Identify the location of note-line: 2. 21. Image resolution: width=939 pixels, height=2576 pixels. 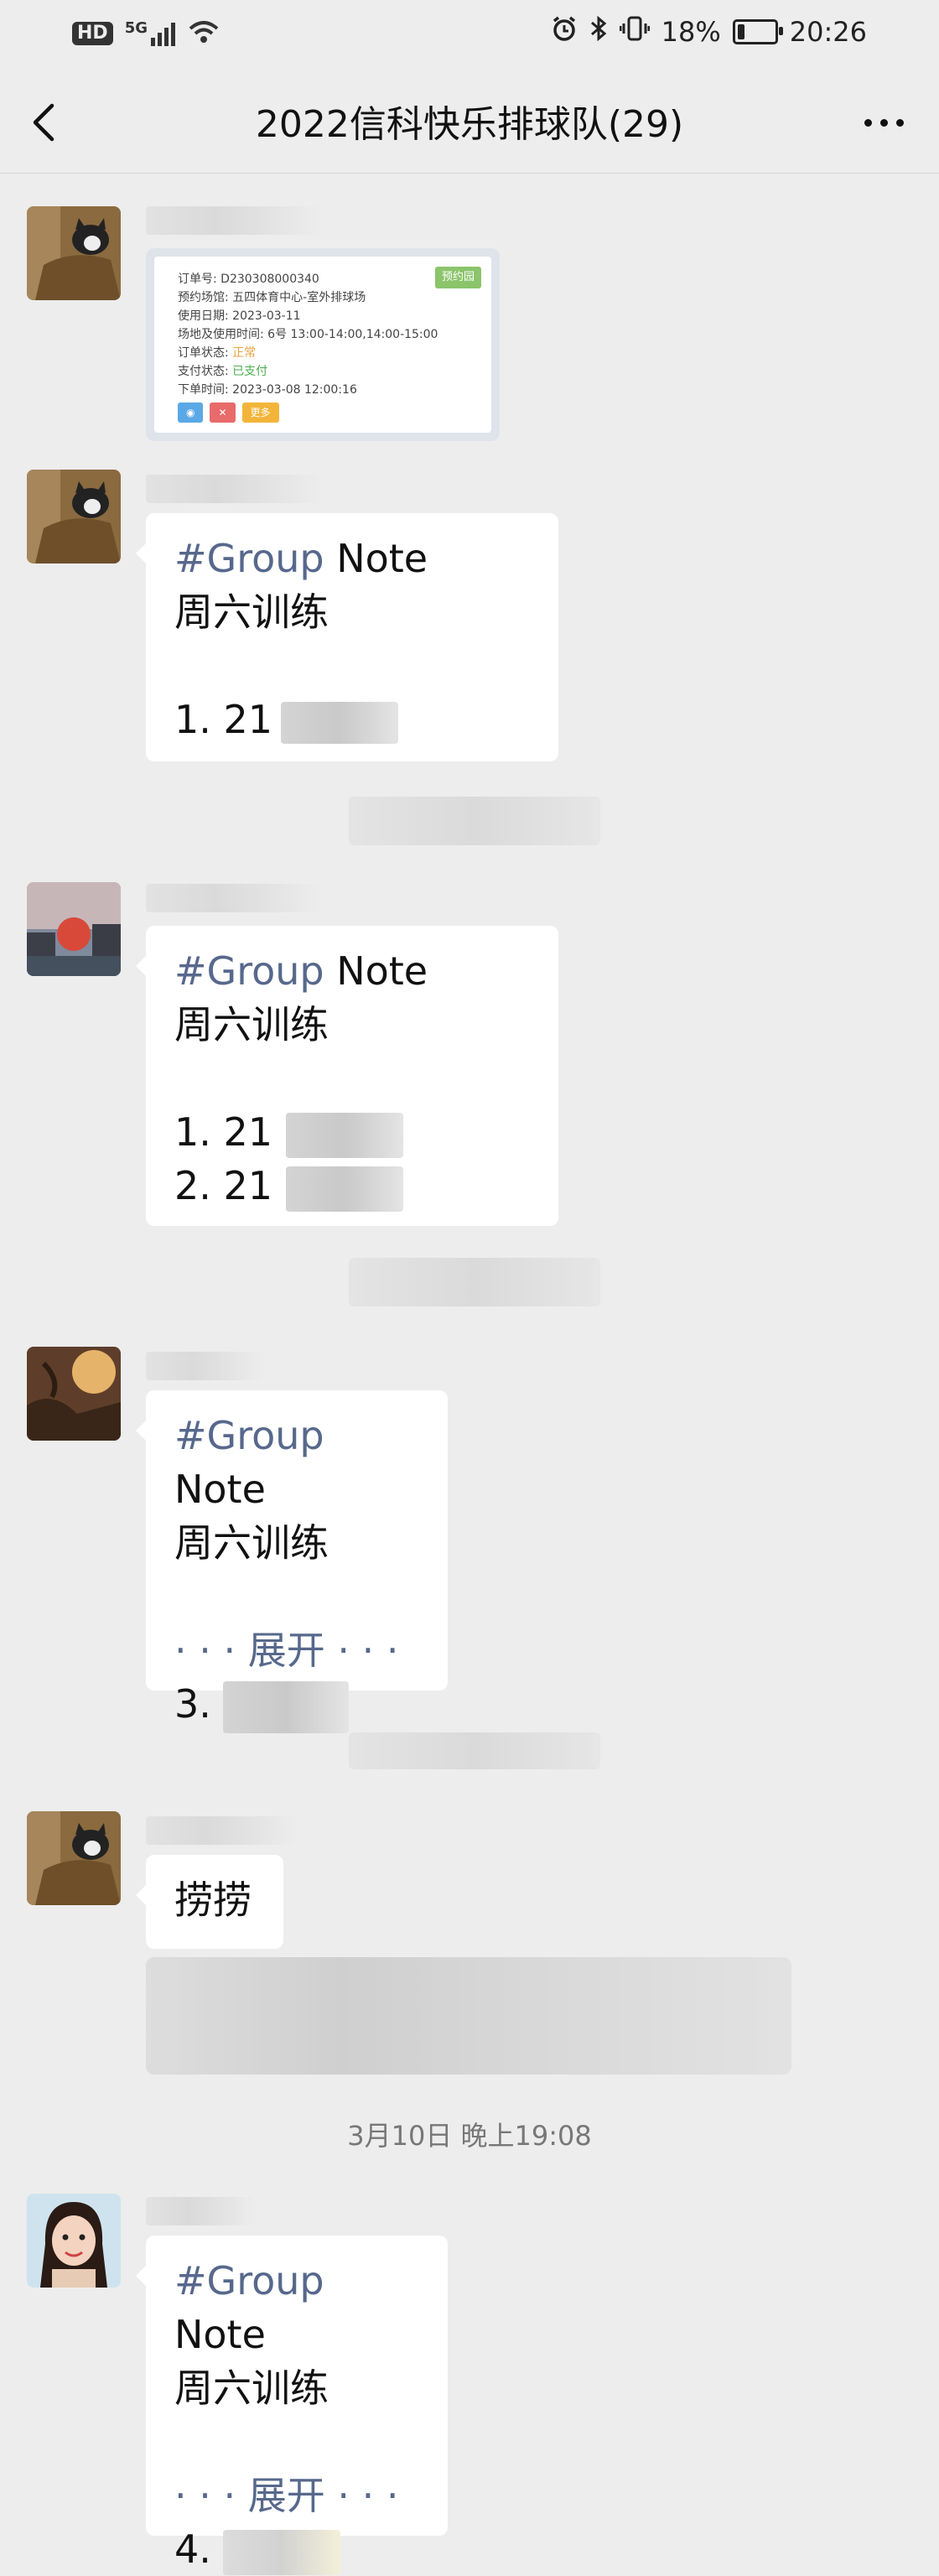
(352, 1186).